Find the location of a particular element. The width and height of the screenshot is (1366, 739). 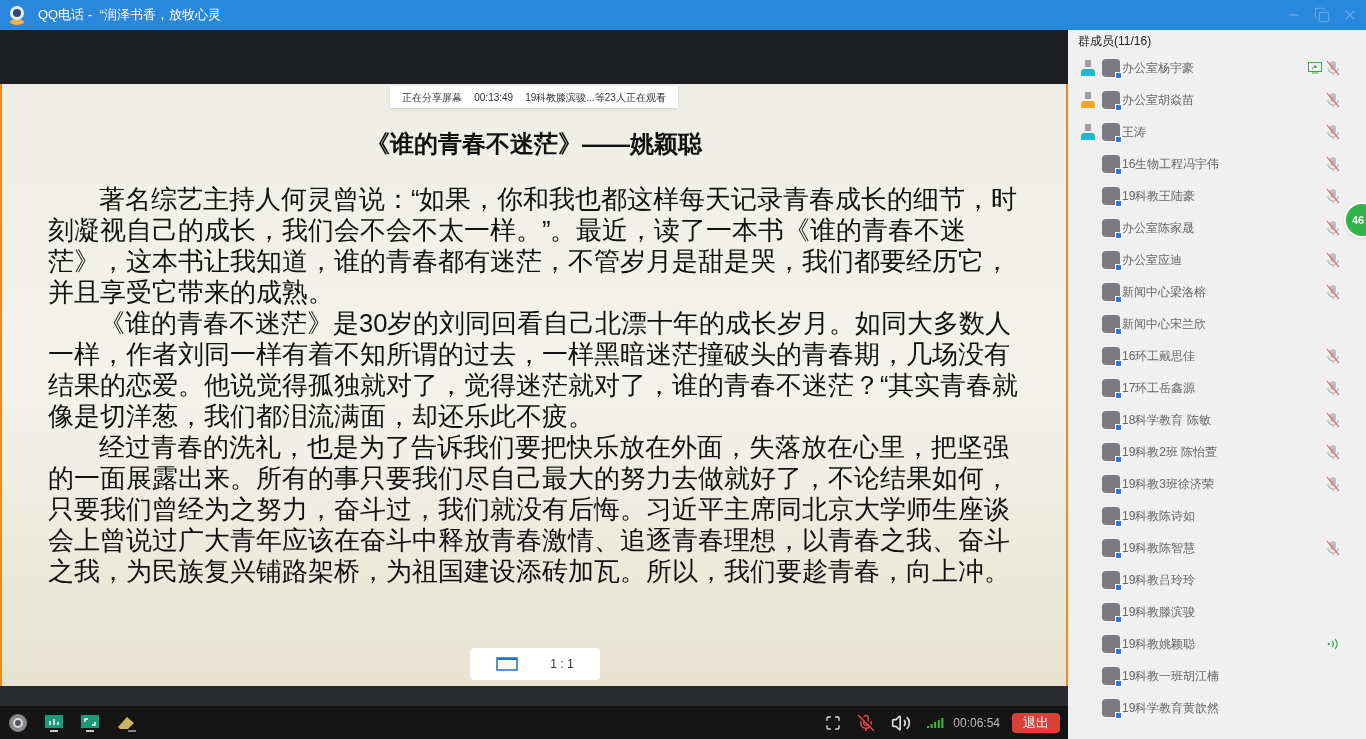

member-row: 19科教一班胡江楠 is located at coordinates (1205, 676).